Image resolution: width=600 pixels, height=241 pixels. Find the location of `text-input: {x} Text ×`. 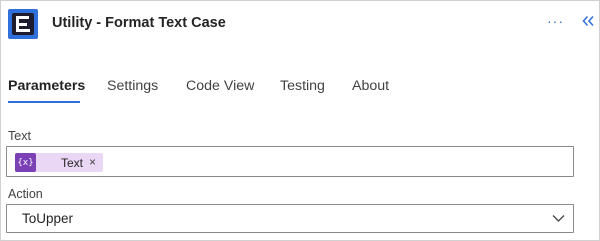

text-input: {x} Text × is located at coordinates (290, 161).